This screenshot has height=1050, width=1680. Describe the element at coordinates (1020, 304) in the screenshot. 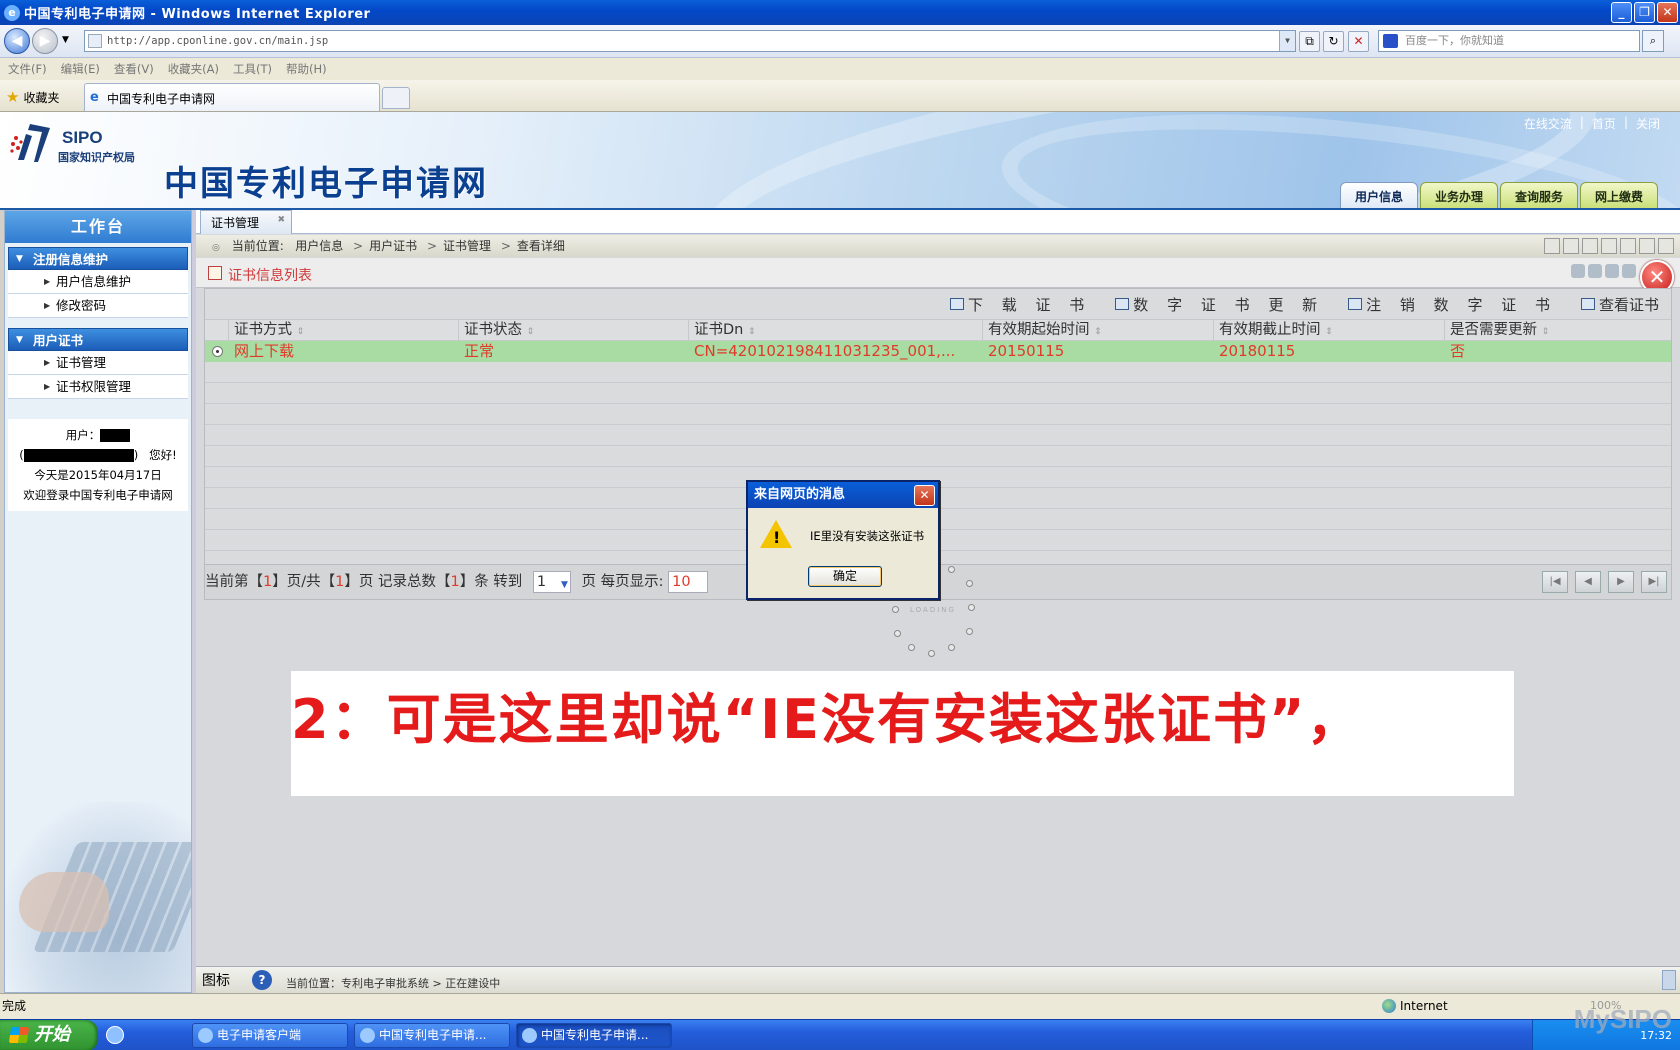

I see `download-cert-button: 下 载 证 书` at that location.